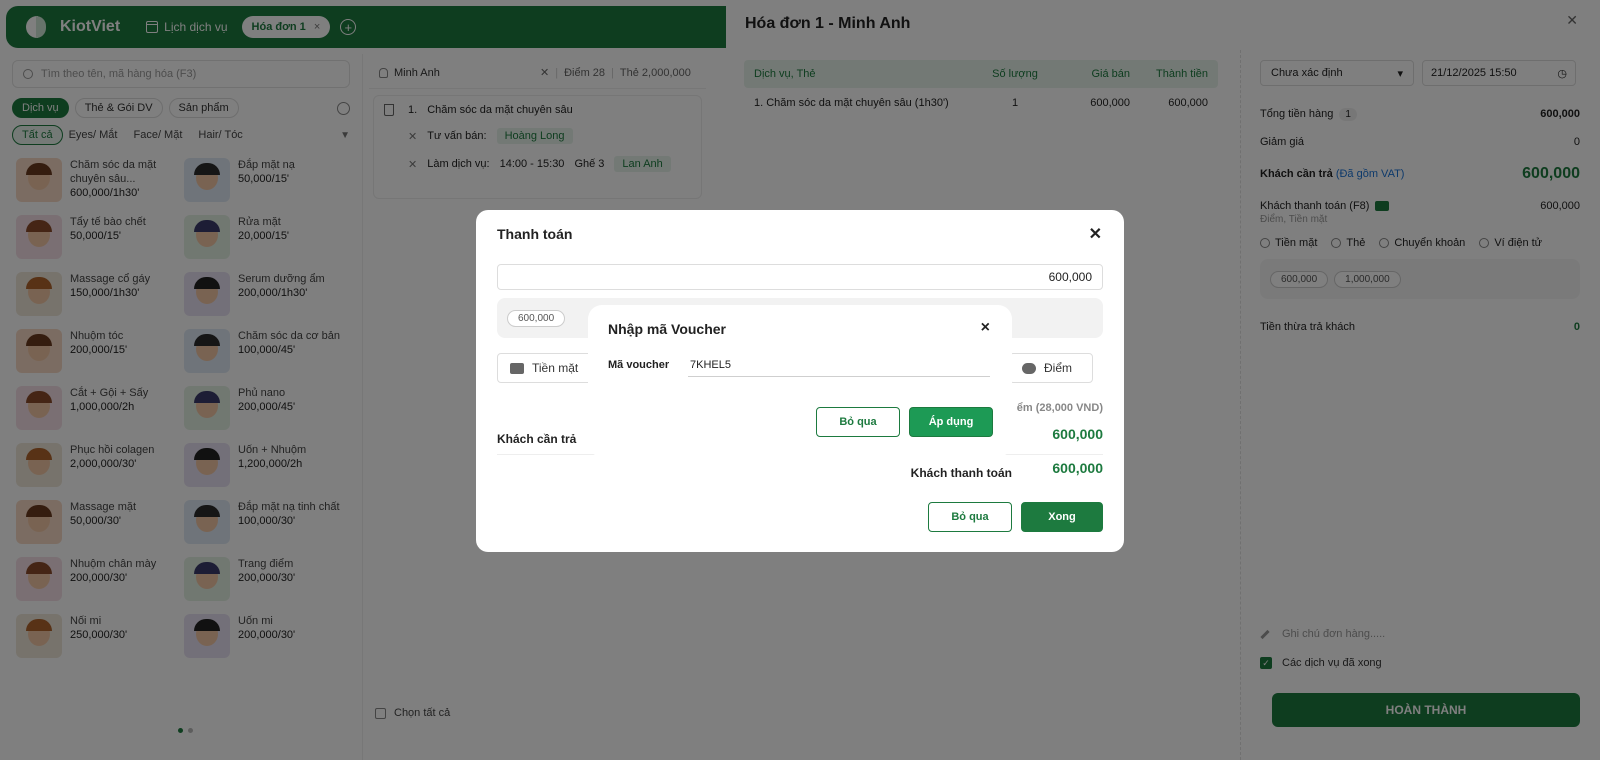  Describe the element at coordinates (800, 277) in the screenshot. I see `payment-amount-input: 600,000` at that location.